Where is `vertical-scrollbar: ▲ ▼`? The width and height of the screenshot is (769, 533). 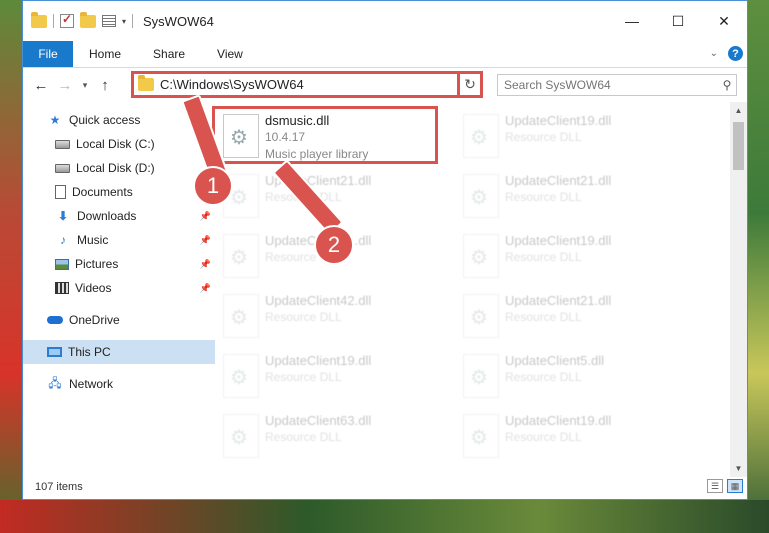
vertical-scrollbar: ▲ ▼ is located at coordinates (738, 289).